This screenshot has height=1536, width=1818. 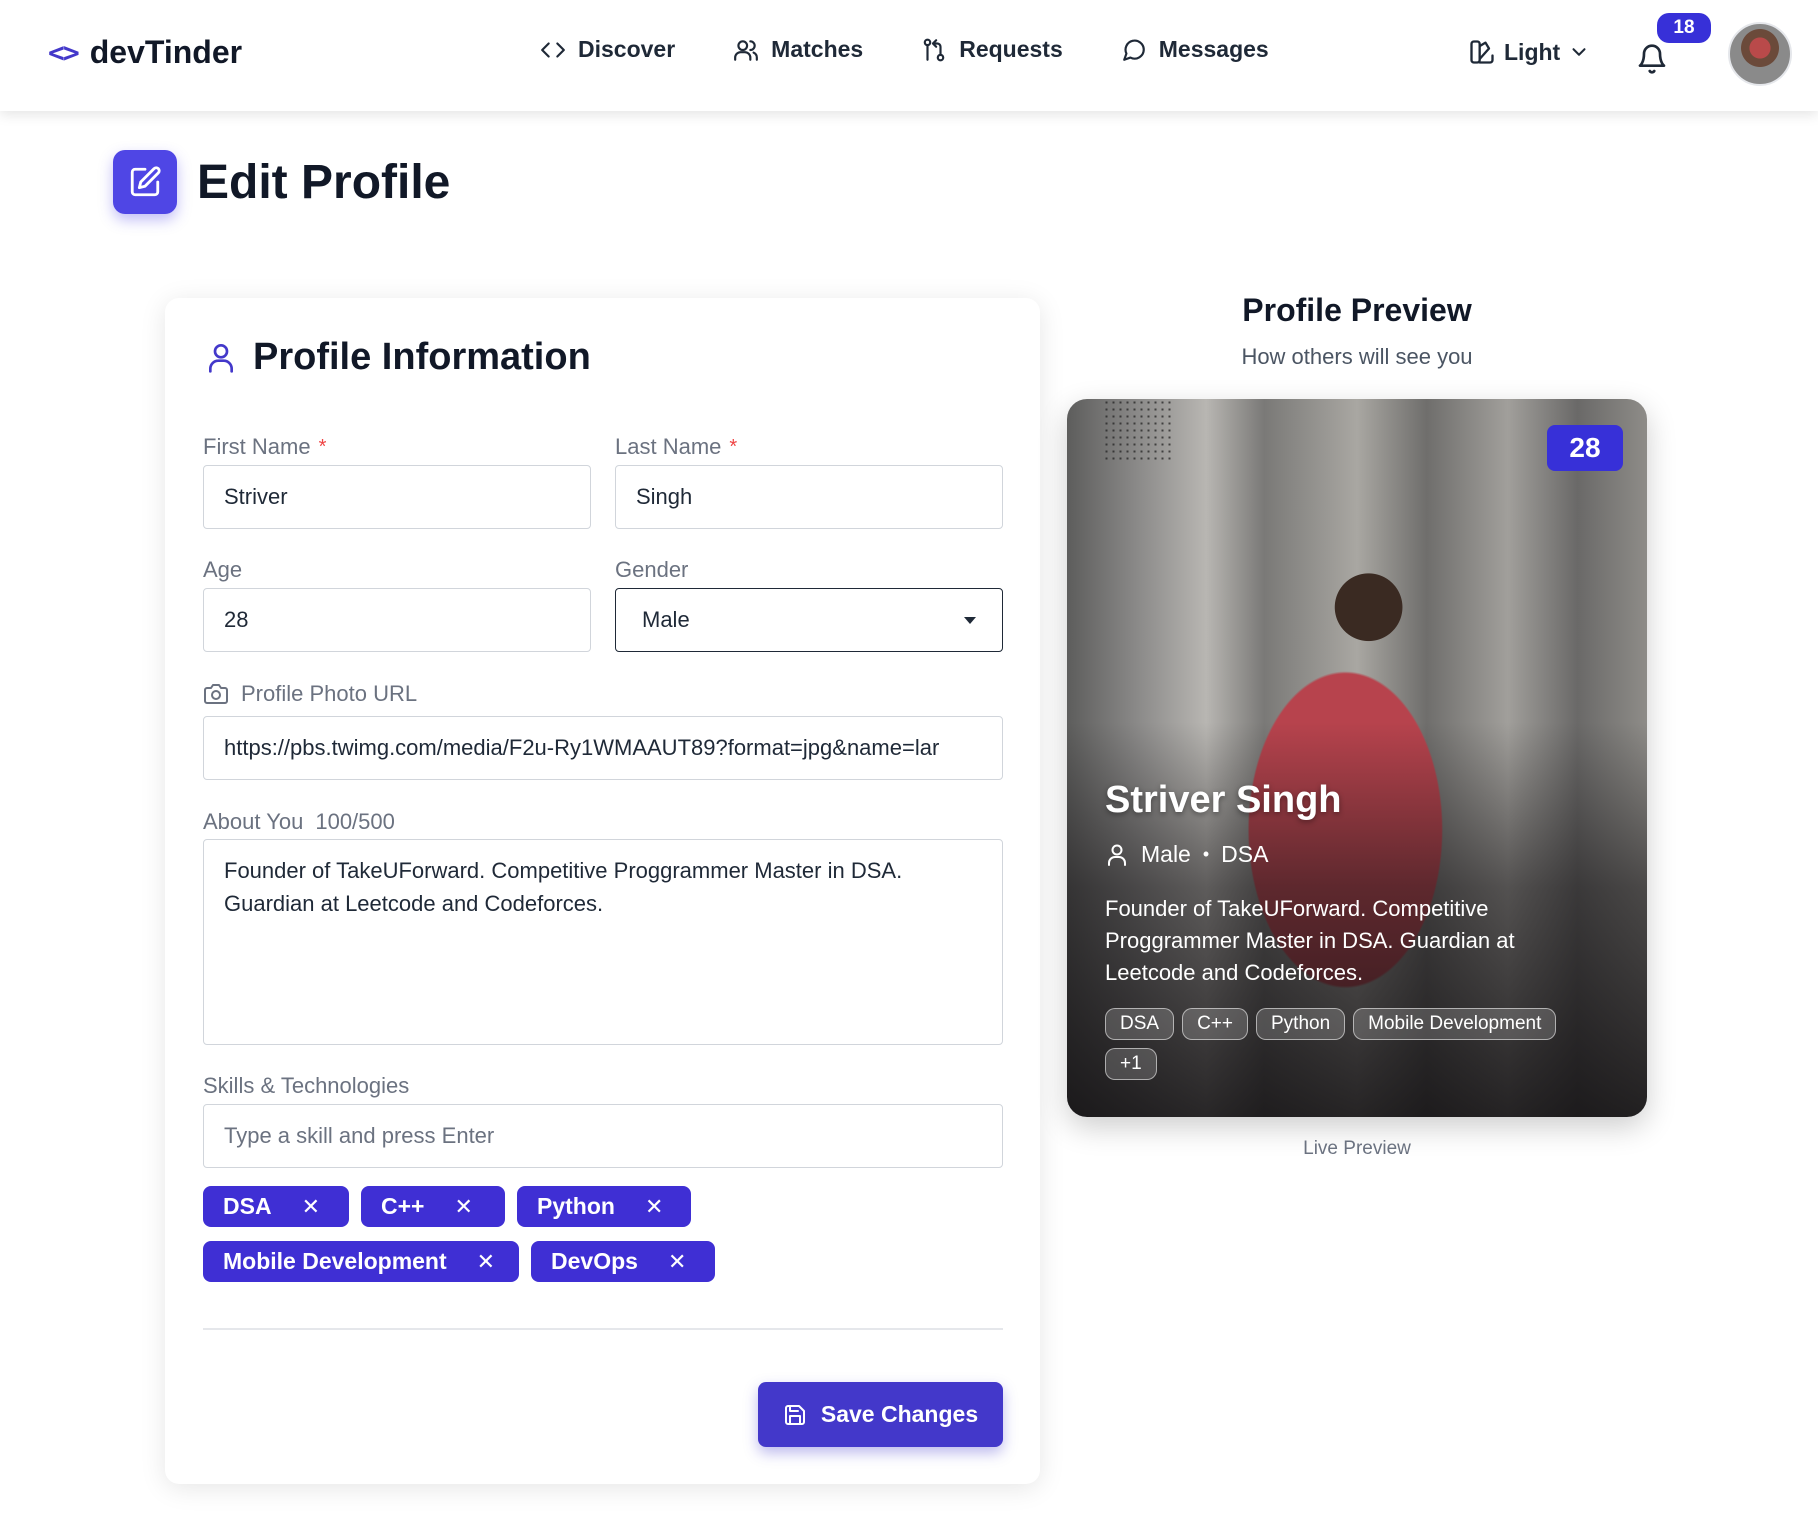 What do you see at coordinates (553, 49) in the screenshot?
I see `code-icon` at bounding box center [553, 49].